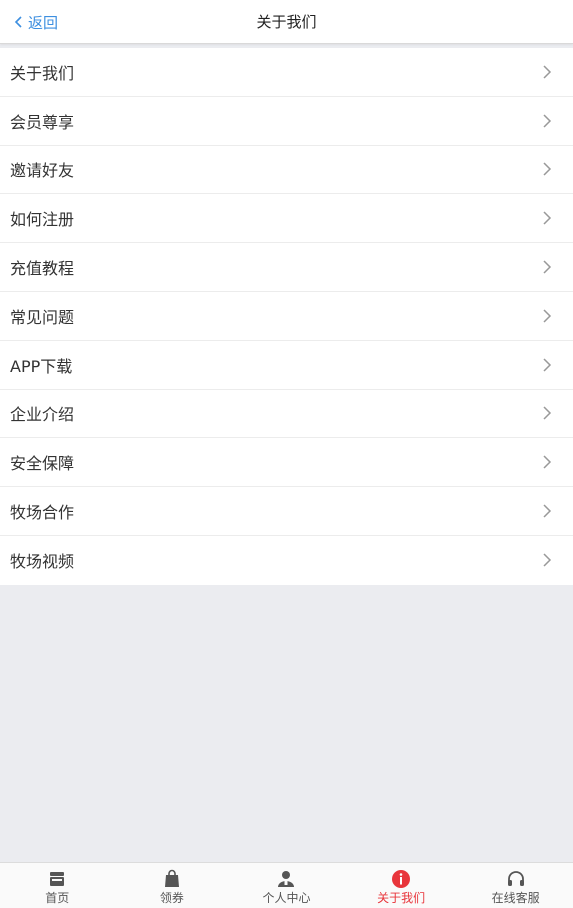  I want to click on menu-item-about-us: 关于我们, so click(286, 72).